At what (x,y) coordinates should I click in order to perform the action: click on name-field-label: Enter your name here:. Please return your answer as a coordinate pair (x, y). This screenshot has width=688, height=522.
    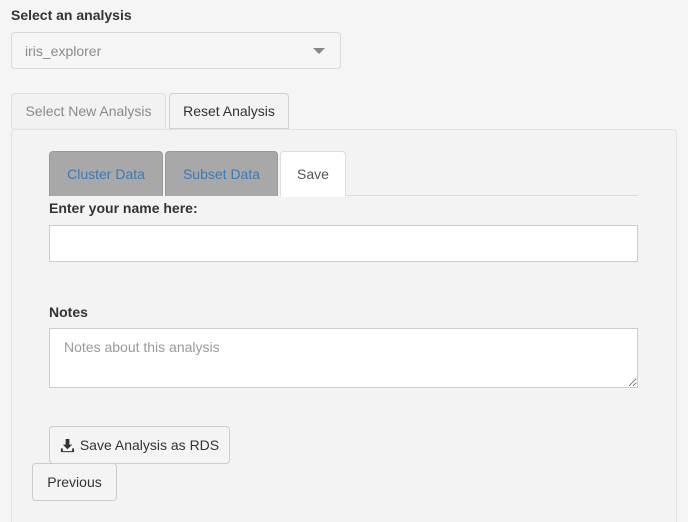
    Looking at the image, I should click on (123, 208).